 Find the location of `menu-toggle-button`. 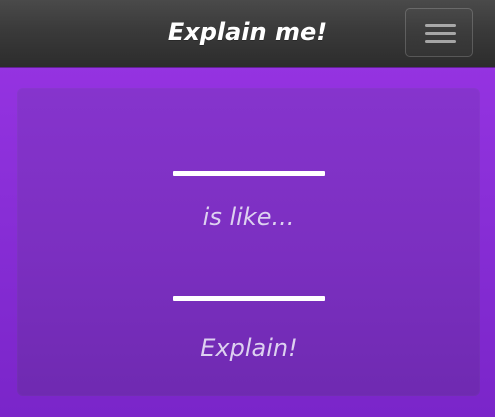

menu-toggle-button is located at coordinates (439, 32).